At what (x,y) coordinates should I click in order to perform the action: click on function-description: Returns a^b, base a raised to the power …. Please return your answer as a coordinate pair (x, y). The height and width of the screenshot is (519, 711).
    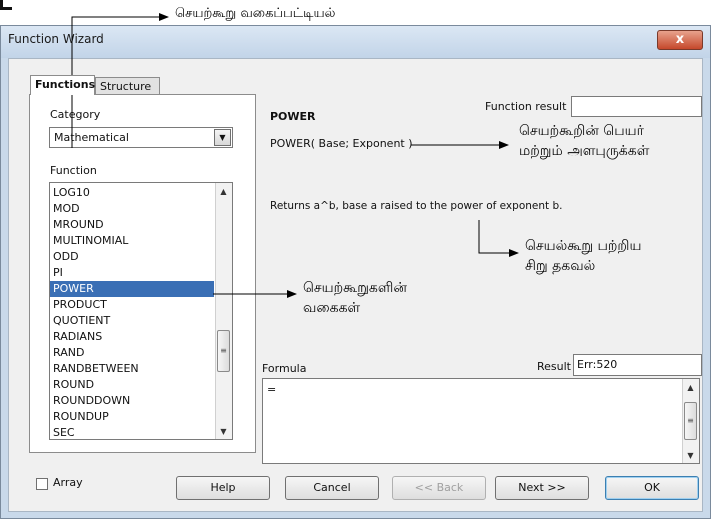
    Looking at the image, I should click on (416, 206).